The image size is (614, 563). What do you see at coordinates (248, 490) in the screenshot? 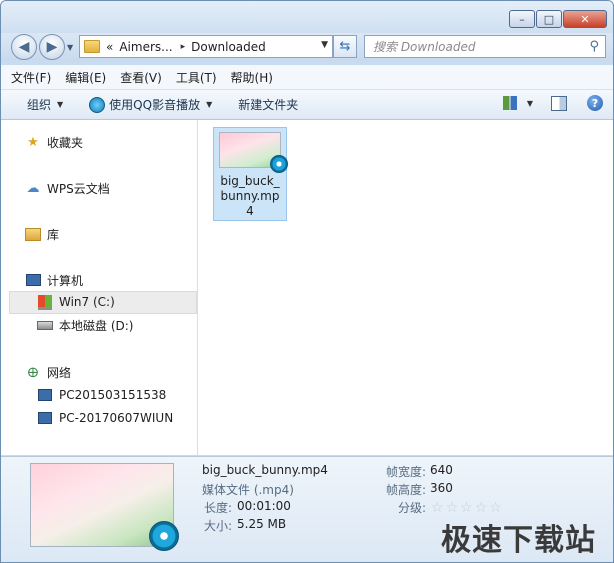
I see `detail-file-type: 媒体文件 (.mp4)` at bounding box center [248, 490].